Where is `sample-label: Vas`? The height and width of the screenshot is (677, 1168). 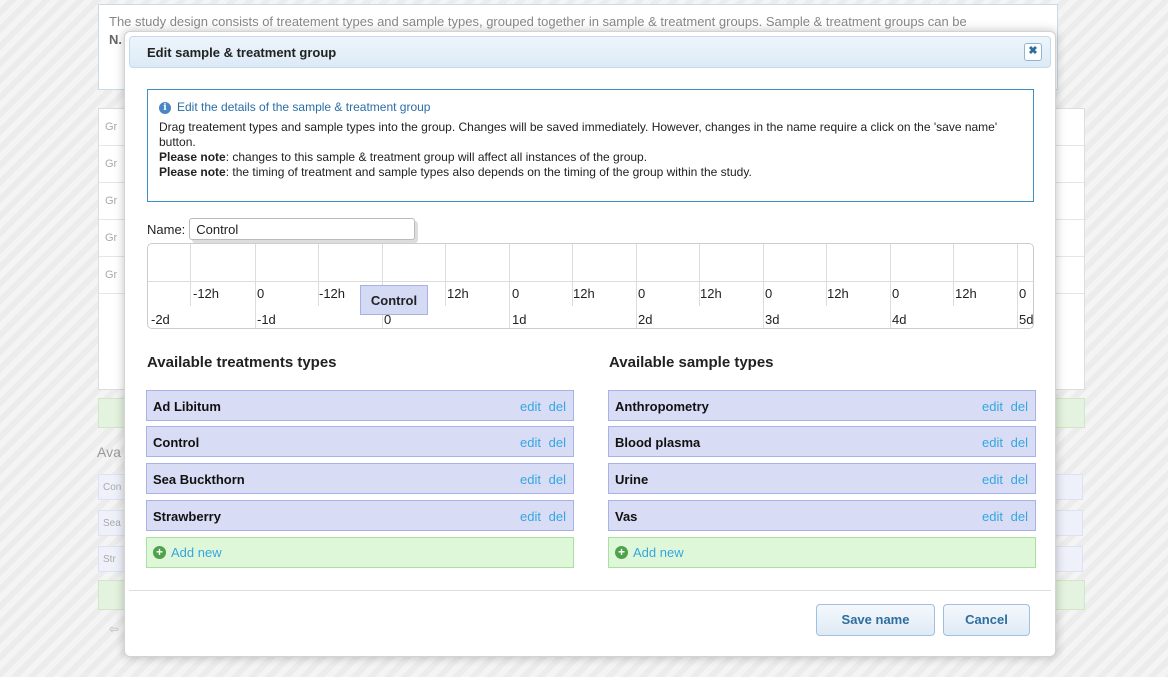 sample-label: Vas is located at coordinates (626, 516).